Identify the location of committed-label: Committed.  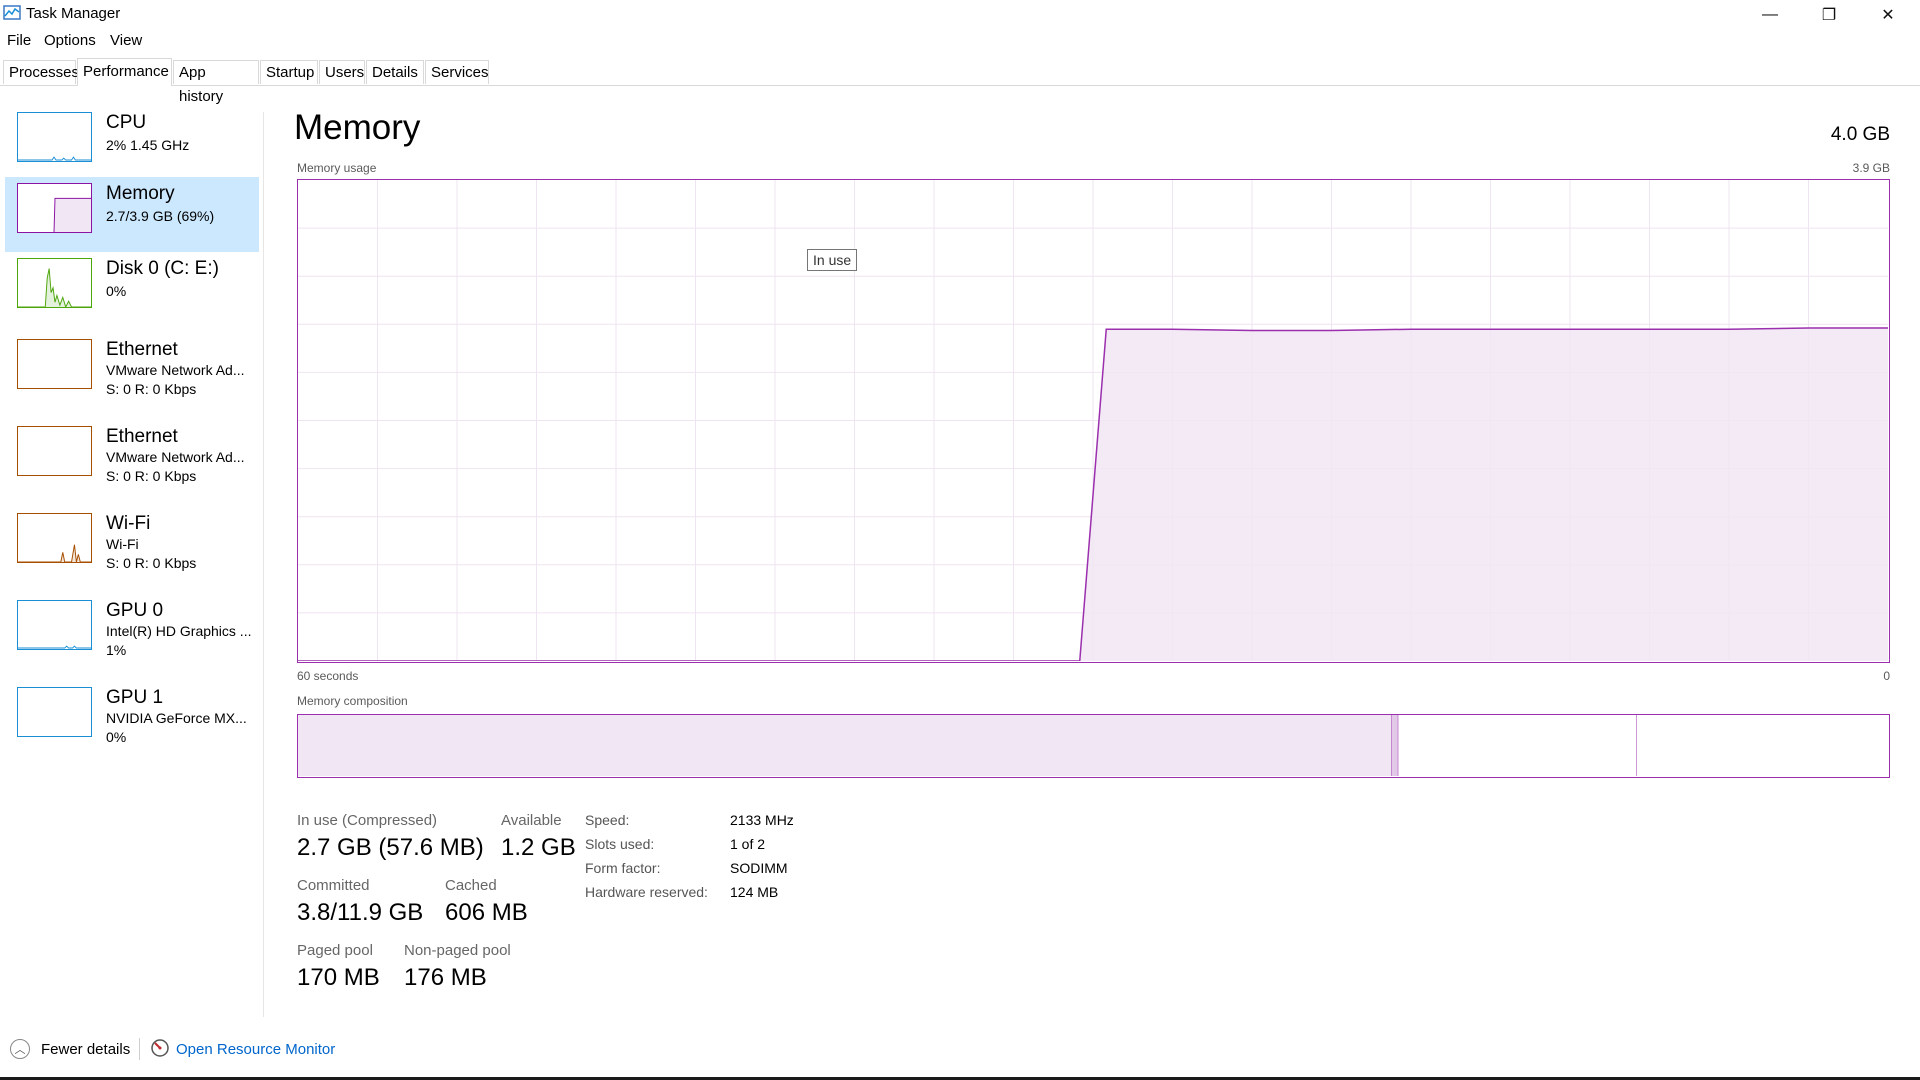
(333, 885).